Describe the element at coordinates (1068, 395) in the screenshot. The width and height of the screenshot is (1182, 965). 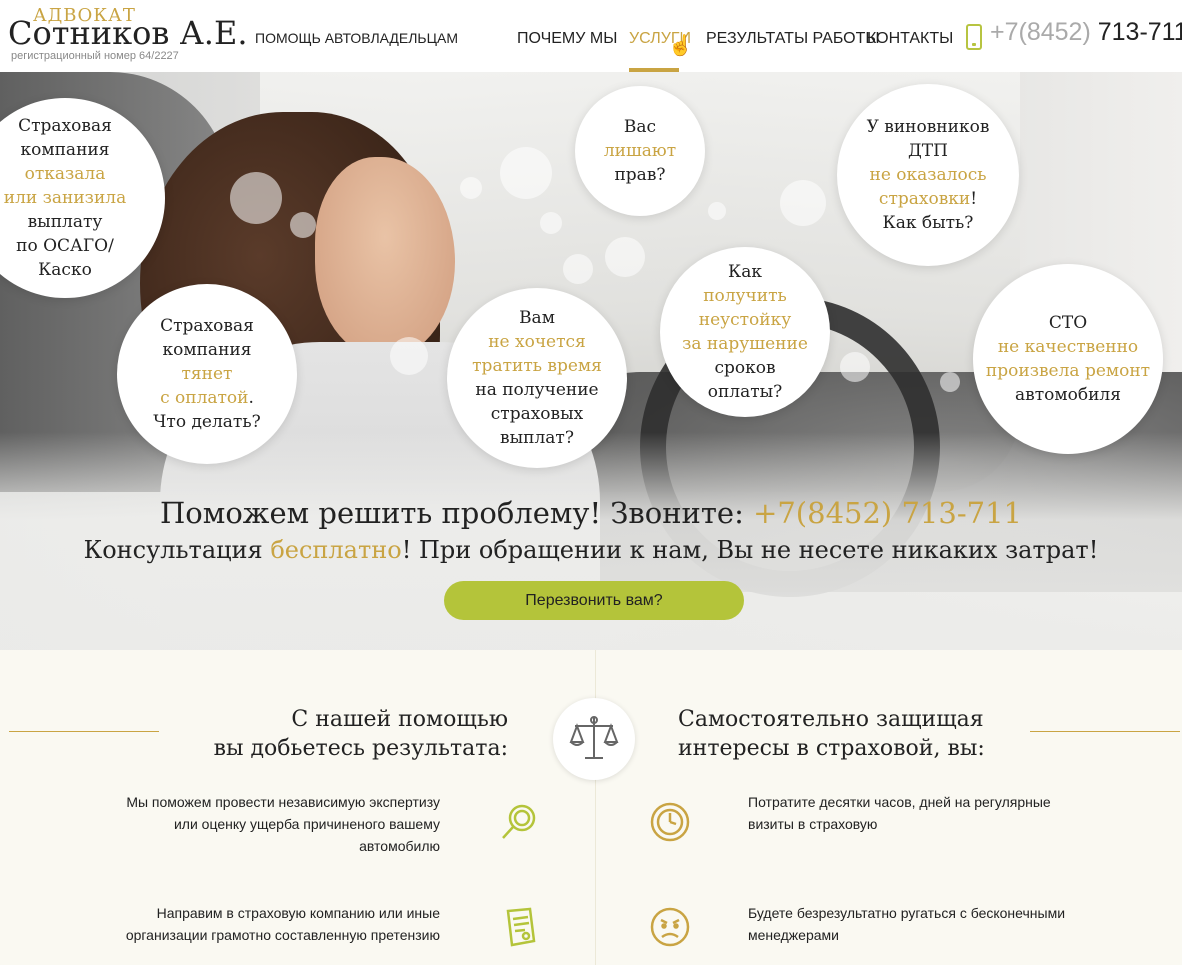
I see `bubble-text: автомобиля` at that location.